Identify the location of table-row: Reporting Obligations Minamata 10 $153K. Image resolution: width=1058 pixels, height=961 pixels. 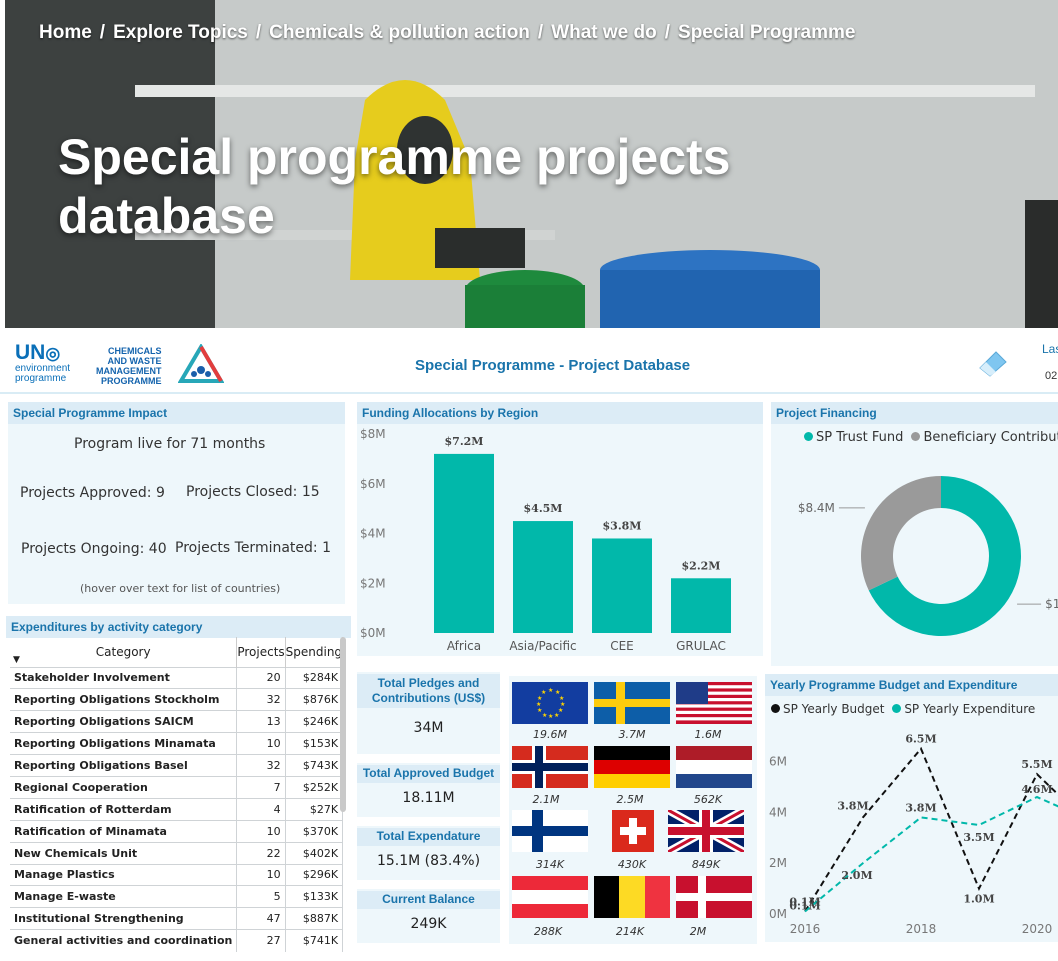
(177, 743).